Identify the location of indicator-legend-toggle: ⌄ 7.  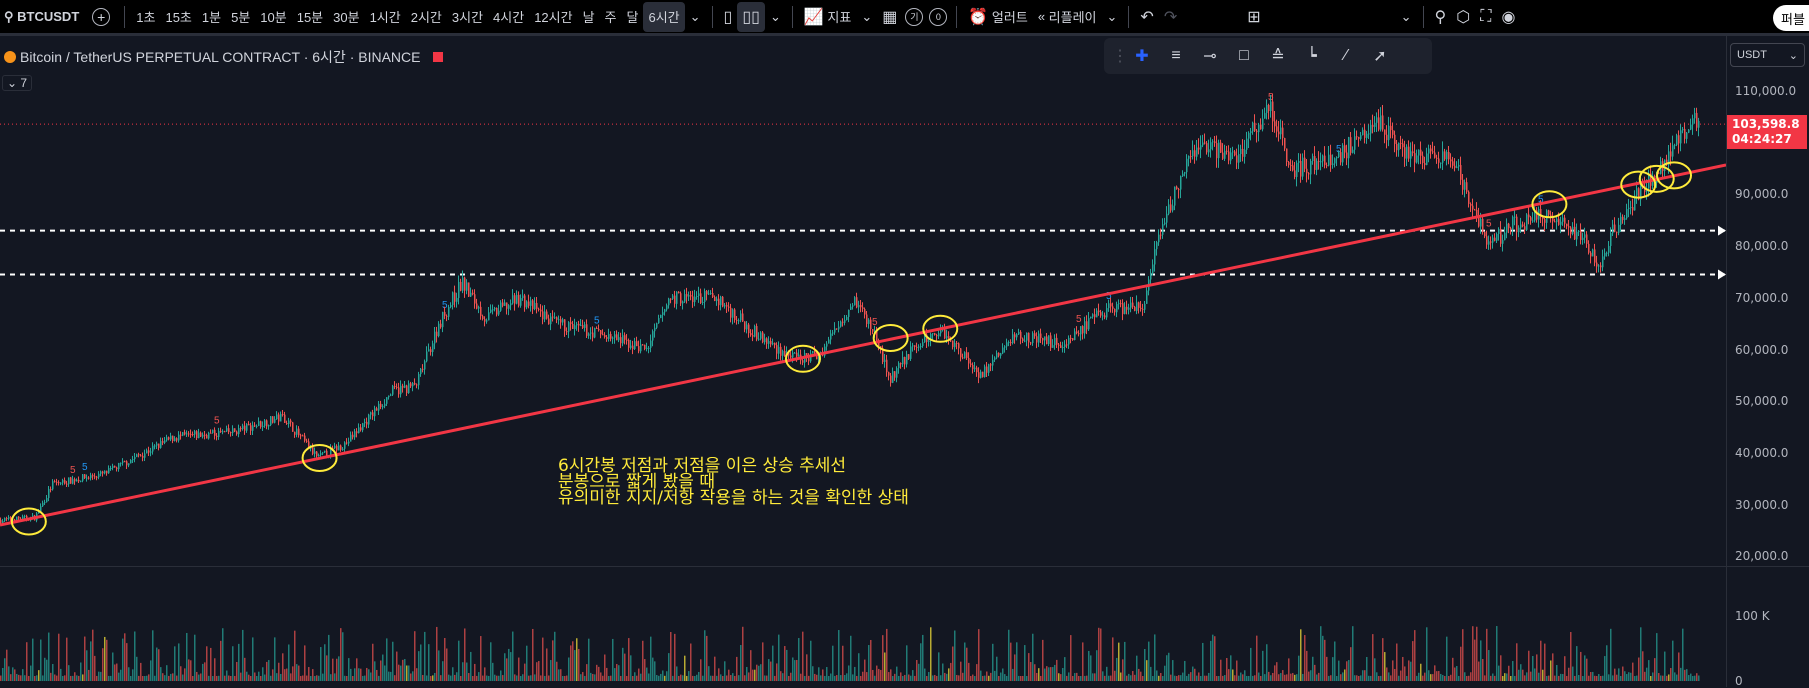
(17, 83).